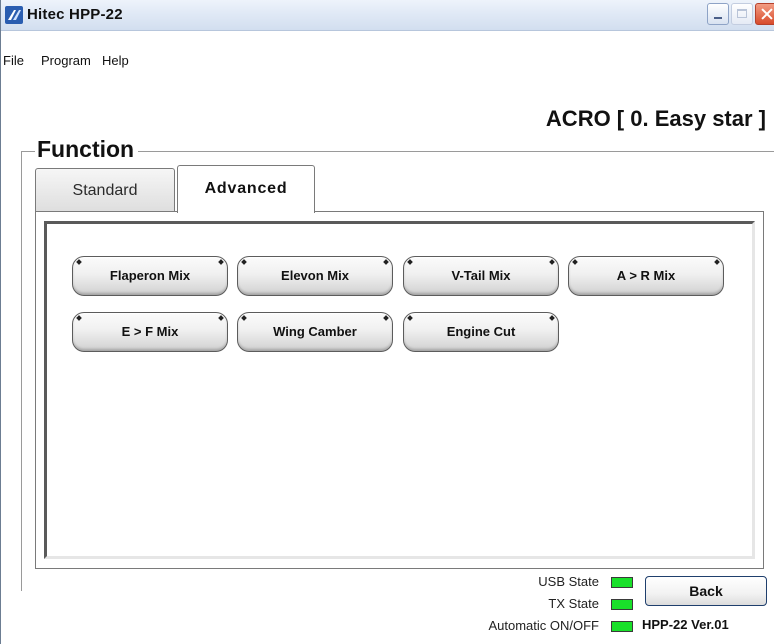 The image size is (774, 644). I want to click on app-logo-icon, so click(14, 15).